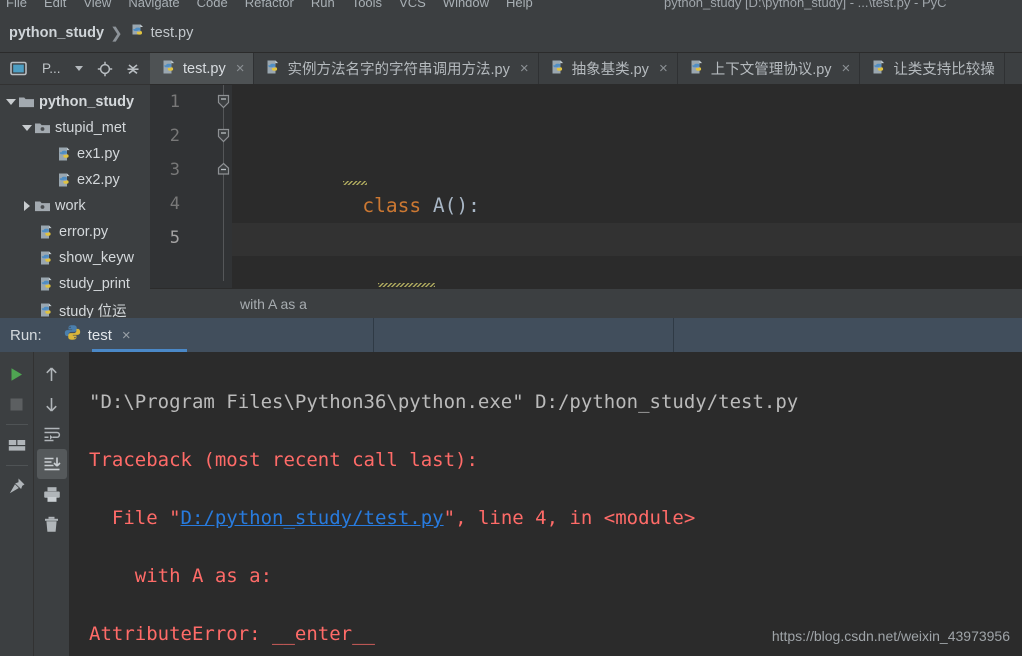 The image size is (1022, 656). Describe the element at coordinates (181, 576) in the screenshot. I see `console-text: with A as a:` at that location.